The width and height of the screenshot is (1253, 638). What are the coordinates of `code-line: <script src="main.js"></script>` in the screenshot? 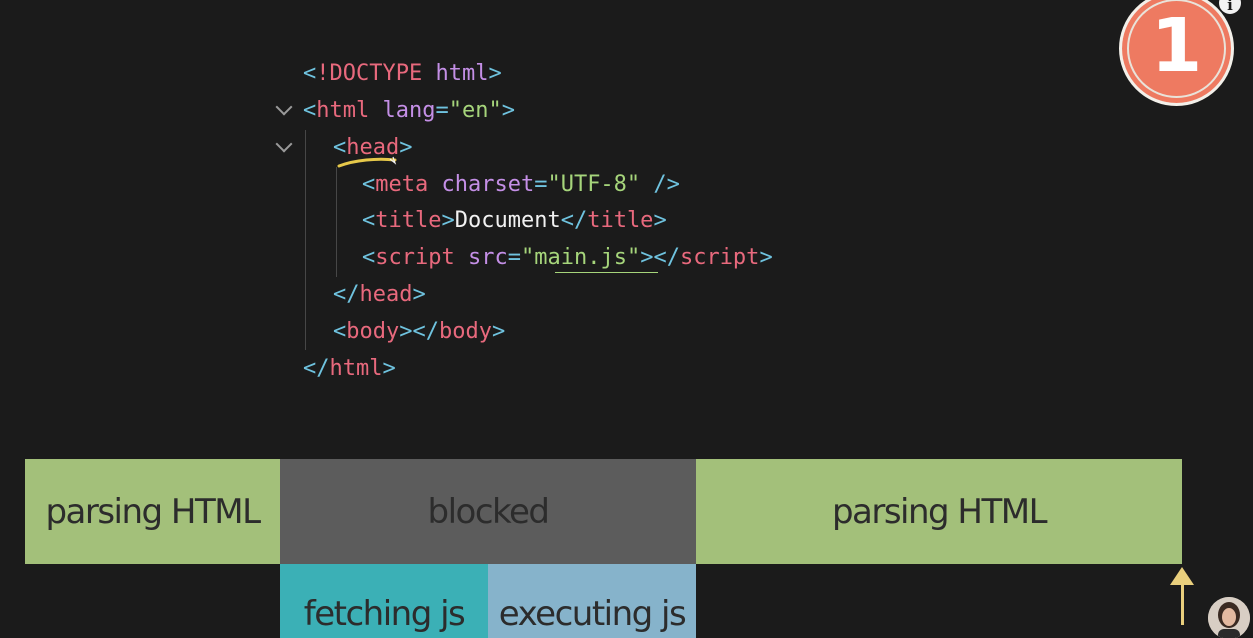 It's located at (567, 257).